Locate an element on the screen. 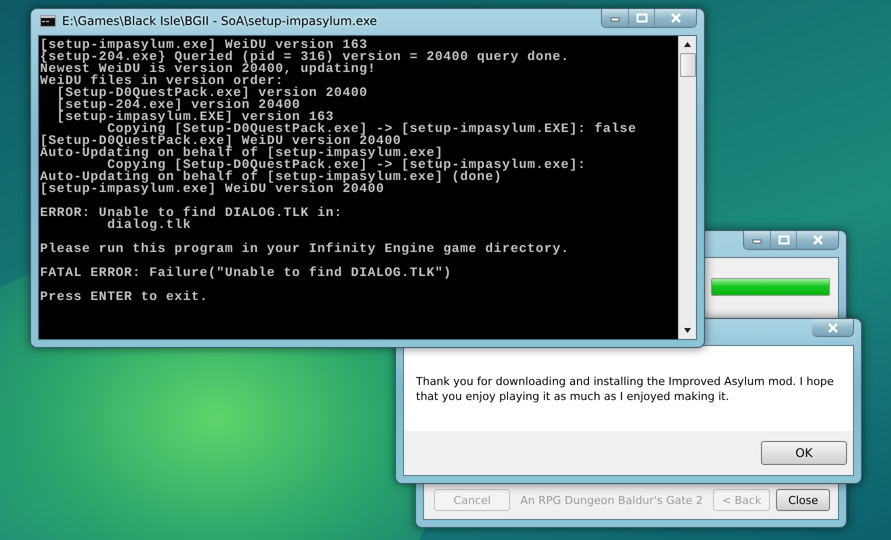 This screenshot has height=540, width=891. console-line: Press ENTER to exit. is located at coordinates (125, 297).